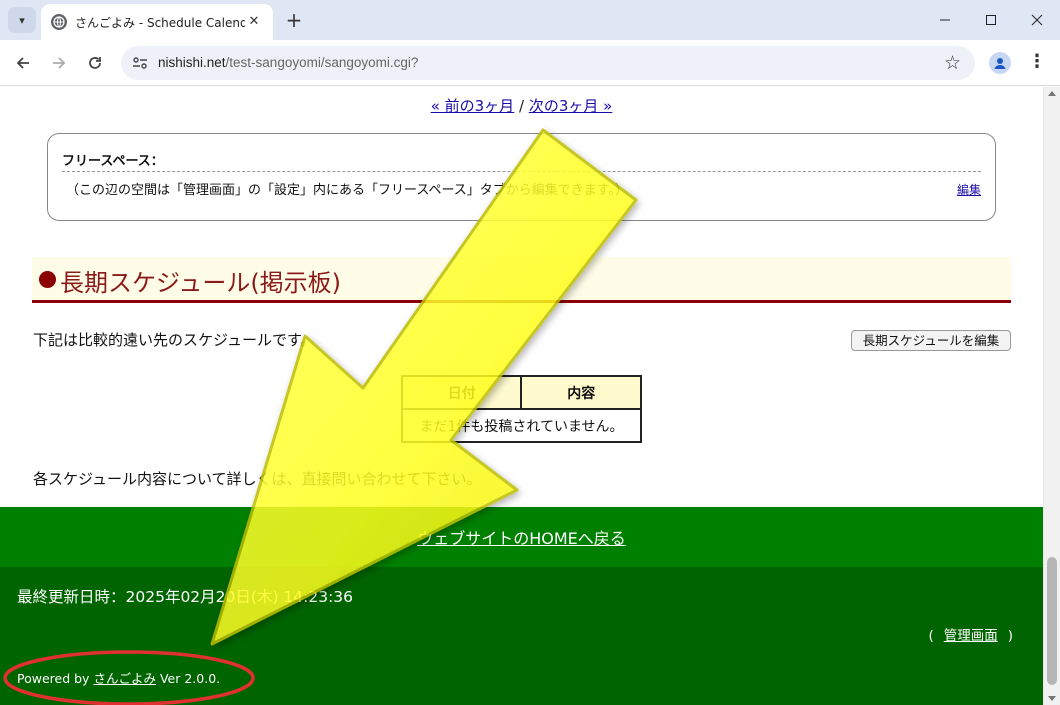  Describe the element at coordinates (931, 340) in the screenshot. I see `edit-long-schedule-button: 長期スケジュールを編集` at that location.